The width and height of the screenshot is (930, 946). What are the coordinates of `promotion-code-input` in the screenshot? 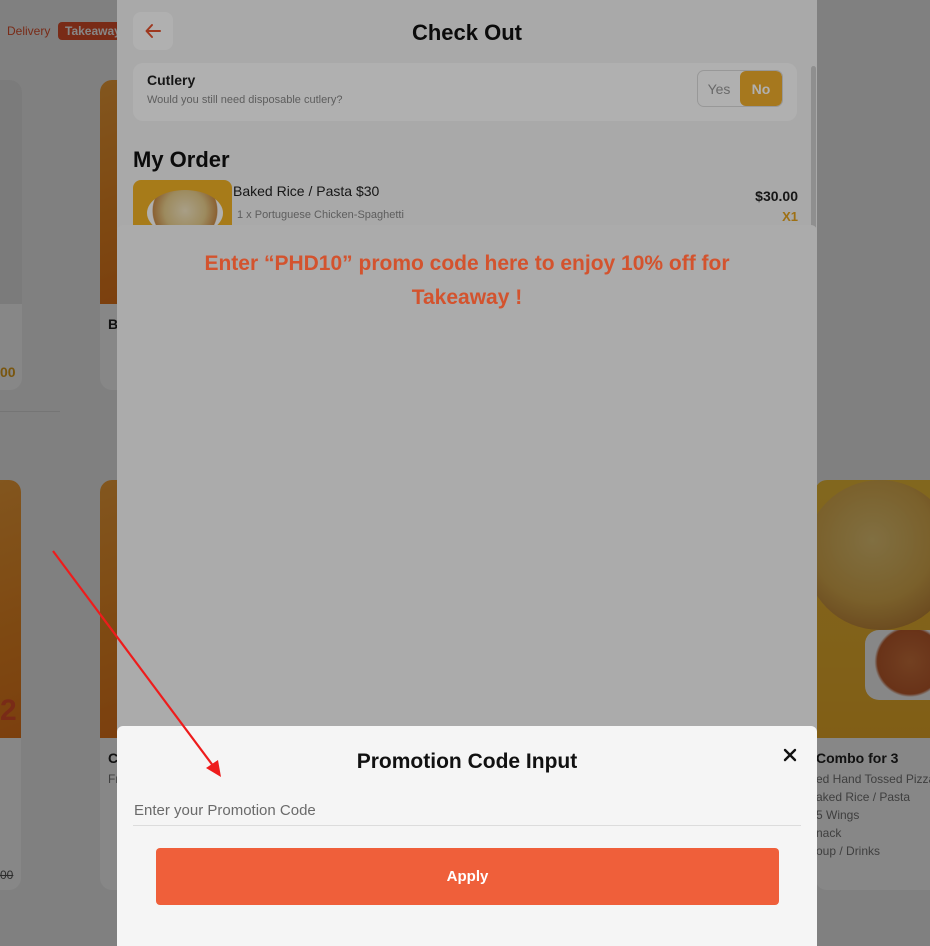 It's located at (467, 811).